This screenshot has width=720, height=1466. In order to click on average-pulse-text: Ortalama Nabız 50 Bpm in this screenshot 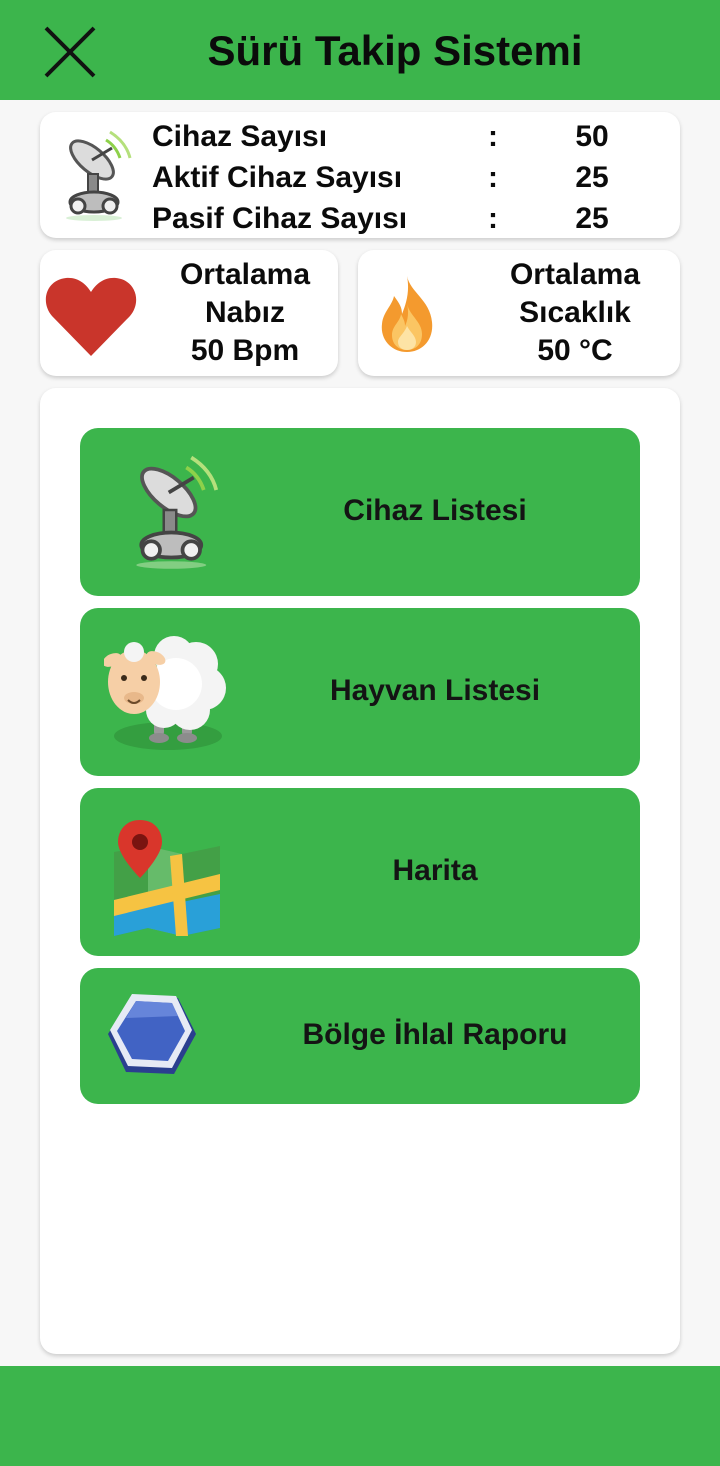, I will do `click(245, 313)`.